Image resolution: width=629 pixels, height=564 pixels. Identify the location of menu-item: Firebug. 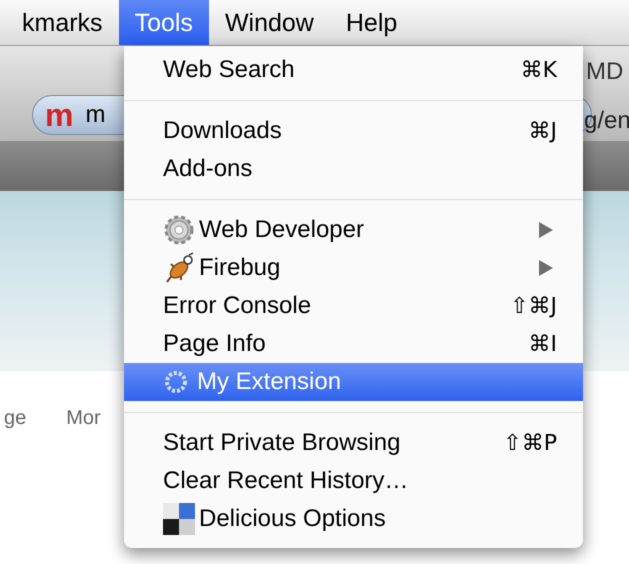
(353, 268).